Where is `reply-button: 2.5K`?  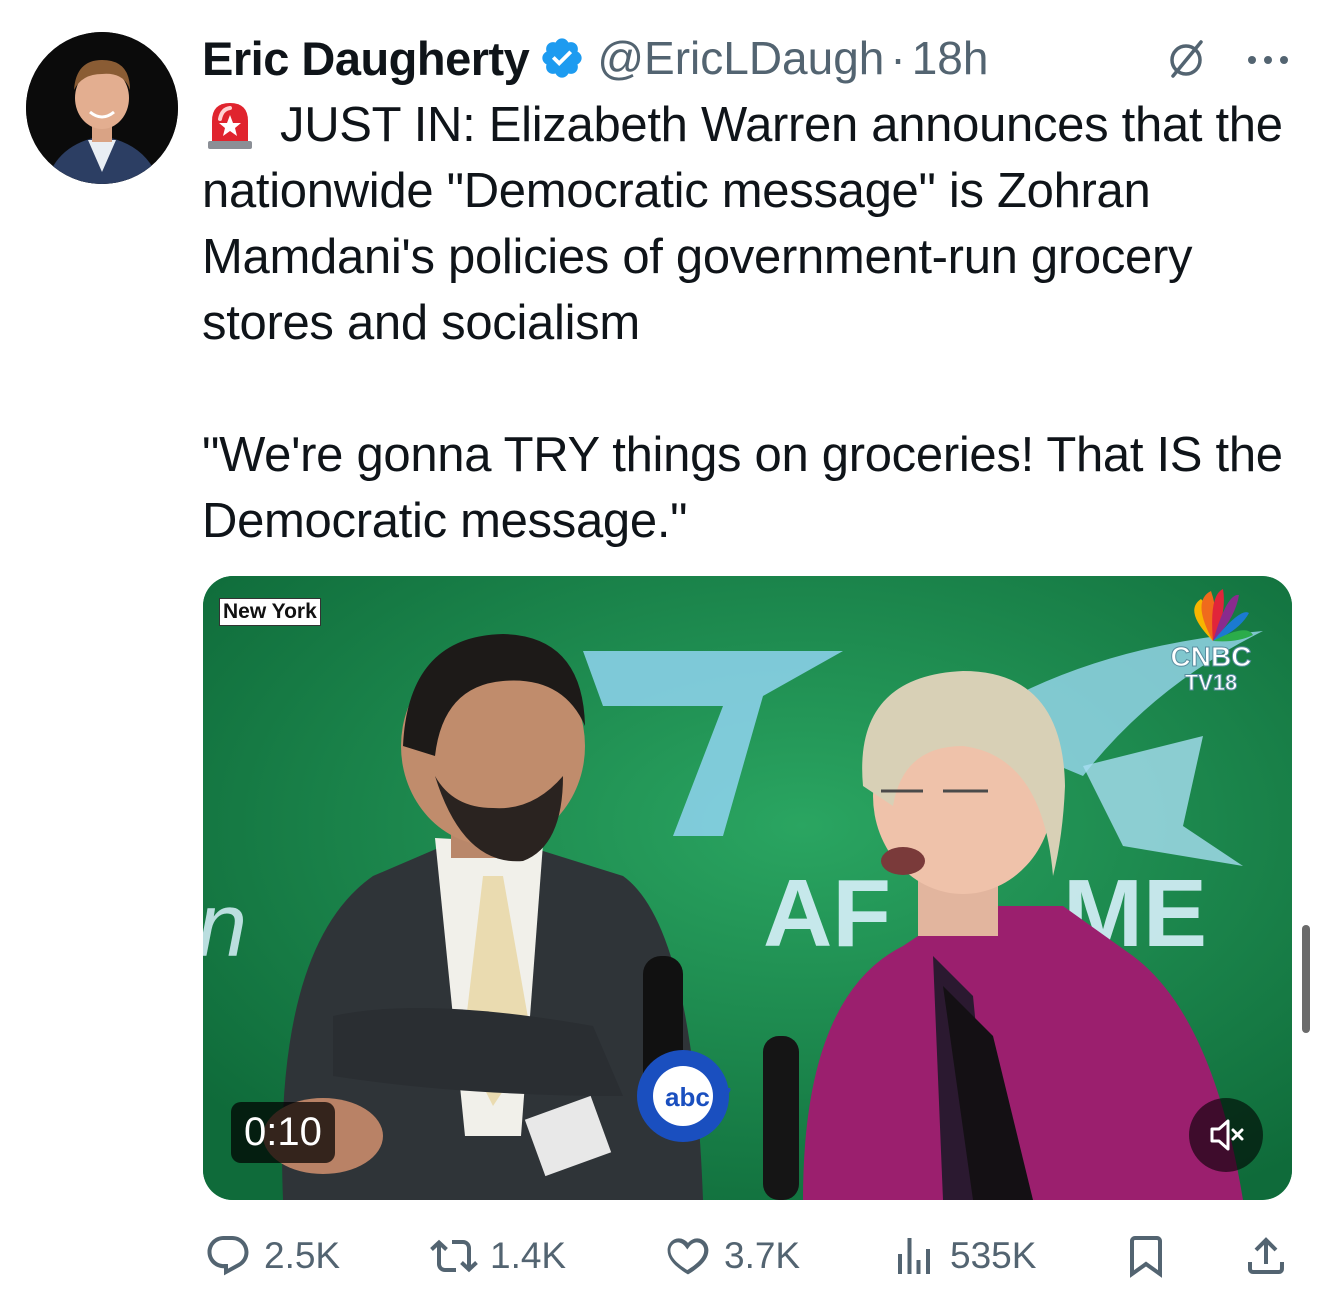 reply-button: 2.5K is located at coordinates (272, 1256).